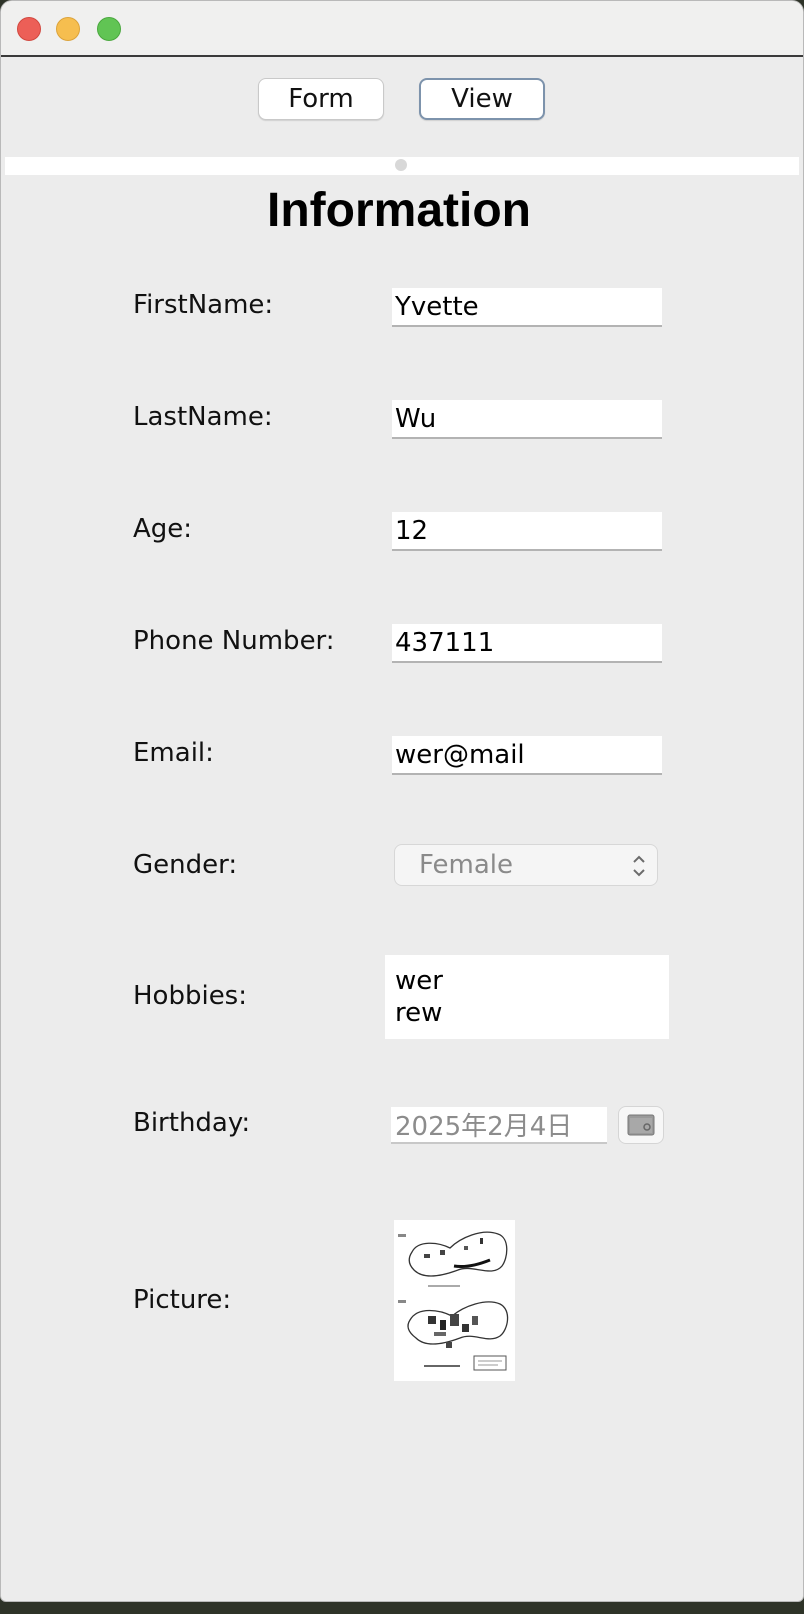 This screenshot has width=804, height=1614. What do you see at coordinates (466, 865) in the screenshot?
I see `gender-select-value: Female` at bounding box center [466, 865].